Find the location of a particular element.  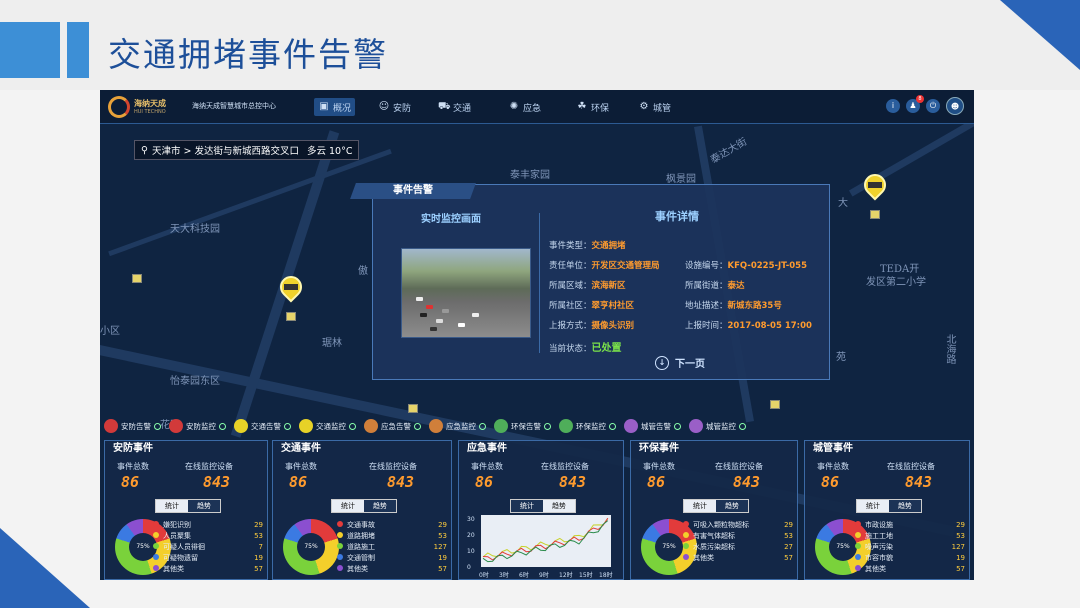

category-label-wrap: 噪声污染 is located at coordinates (874, 547).